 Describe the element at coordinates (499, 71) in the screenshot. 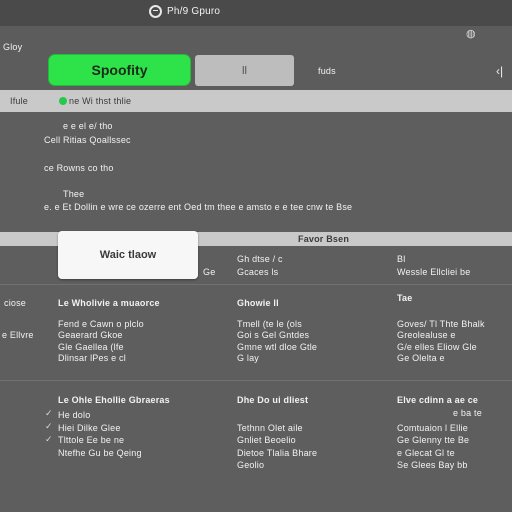

I see `expand-icon: ‹|` at that location.